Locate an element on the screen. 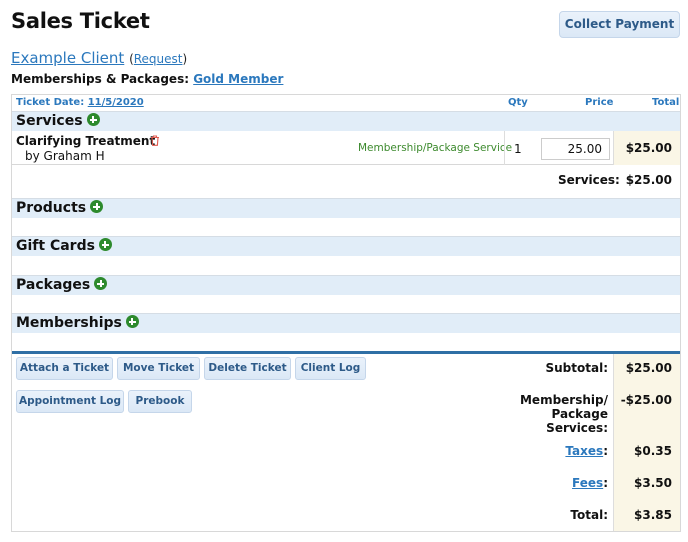  summary-values-column is located at coordinates (646, 442).